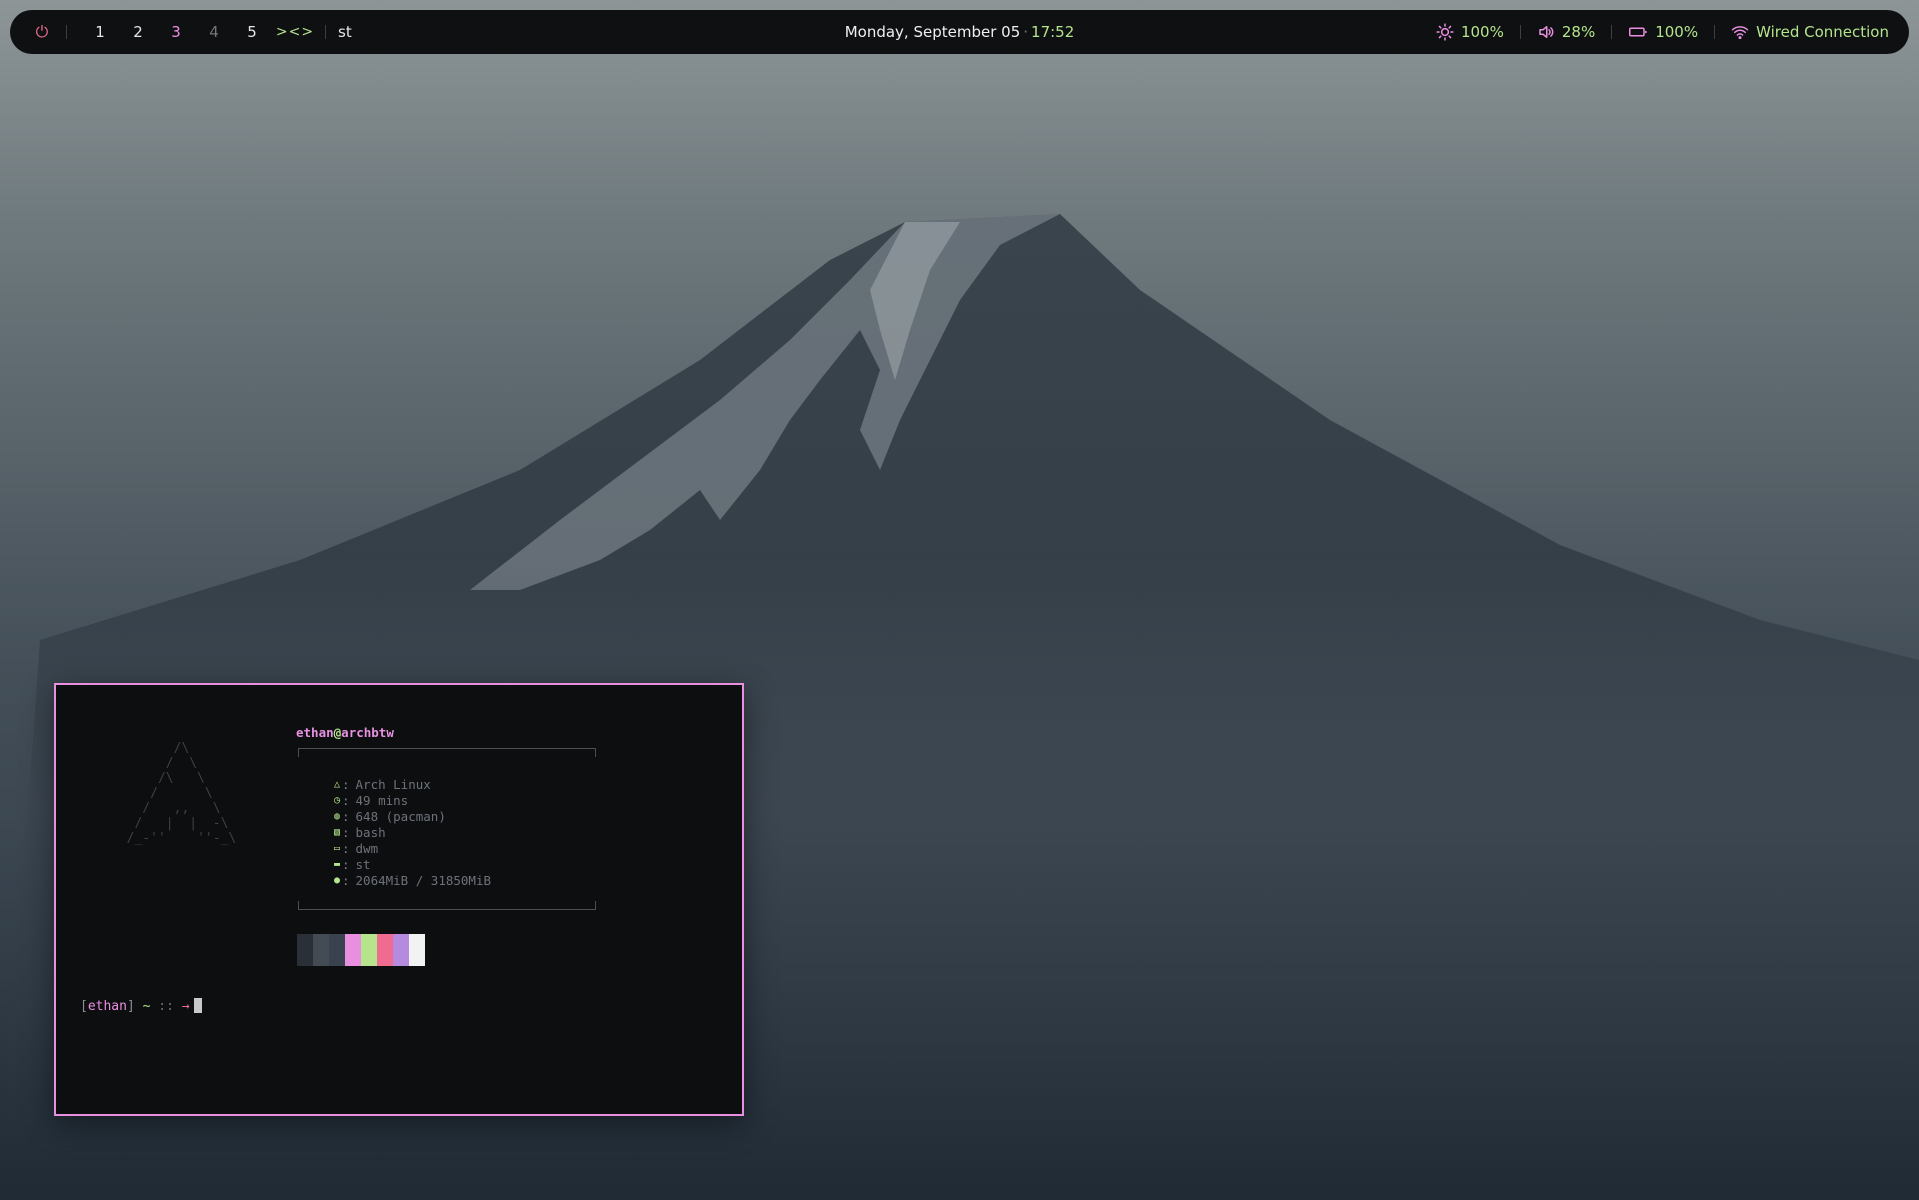  Describe the element at coordinates (1740, 33) in the screenshot. I see `wifi-icon` at that location.